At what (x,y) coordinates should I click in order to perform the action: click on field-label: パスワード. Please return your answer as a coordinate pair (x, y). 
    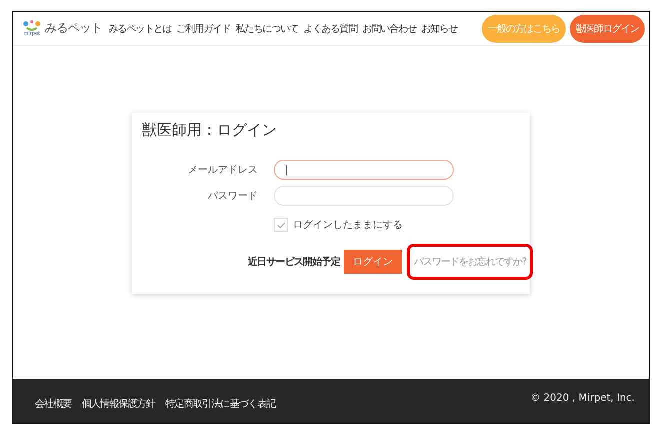
    Looking at the image, I should click on (232, 196).